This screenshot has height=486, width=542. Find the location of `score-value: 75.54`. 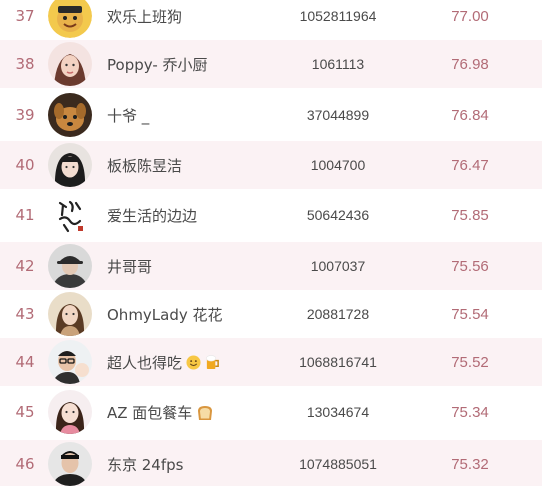

score-value: 75.54 is located at coordinates (470, 314).